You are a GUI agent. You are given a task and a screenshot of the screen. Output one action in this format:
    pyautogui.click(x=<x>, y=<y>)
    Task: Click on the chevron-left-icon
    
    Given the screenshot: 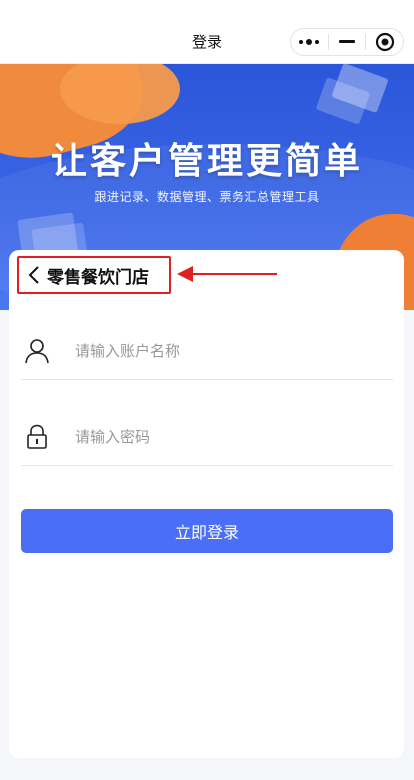 What is the action you would take?
    pyautogui.click(x=34, y=275)
    